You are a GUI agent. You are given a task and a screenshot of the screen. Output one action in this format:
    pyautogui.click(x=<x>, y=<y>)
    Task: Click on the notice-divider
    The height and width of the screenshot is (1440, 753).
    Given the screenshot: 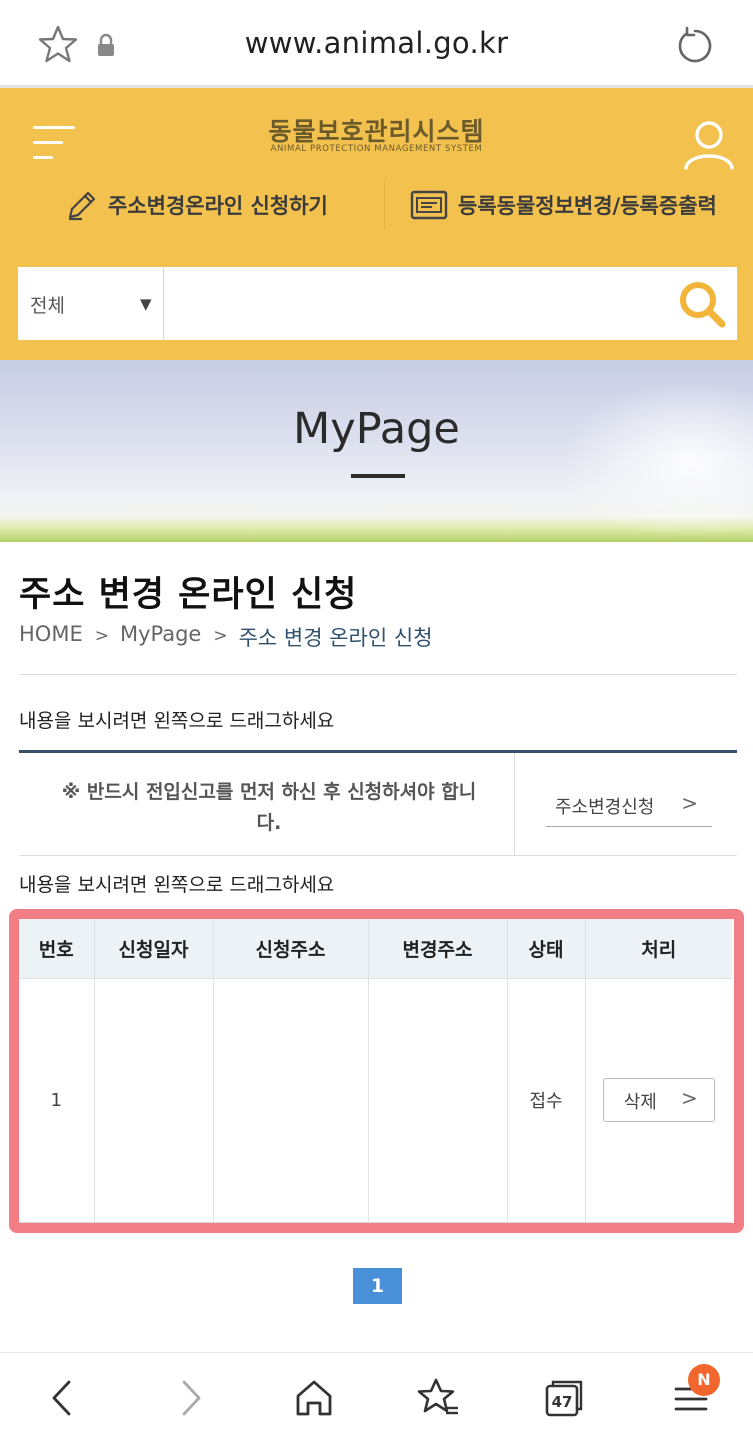 What is the action you would take?
    pyautogui.click(x=514, y=804)
    